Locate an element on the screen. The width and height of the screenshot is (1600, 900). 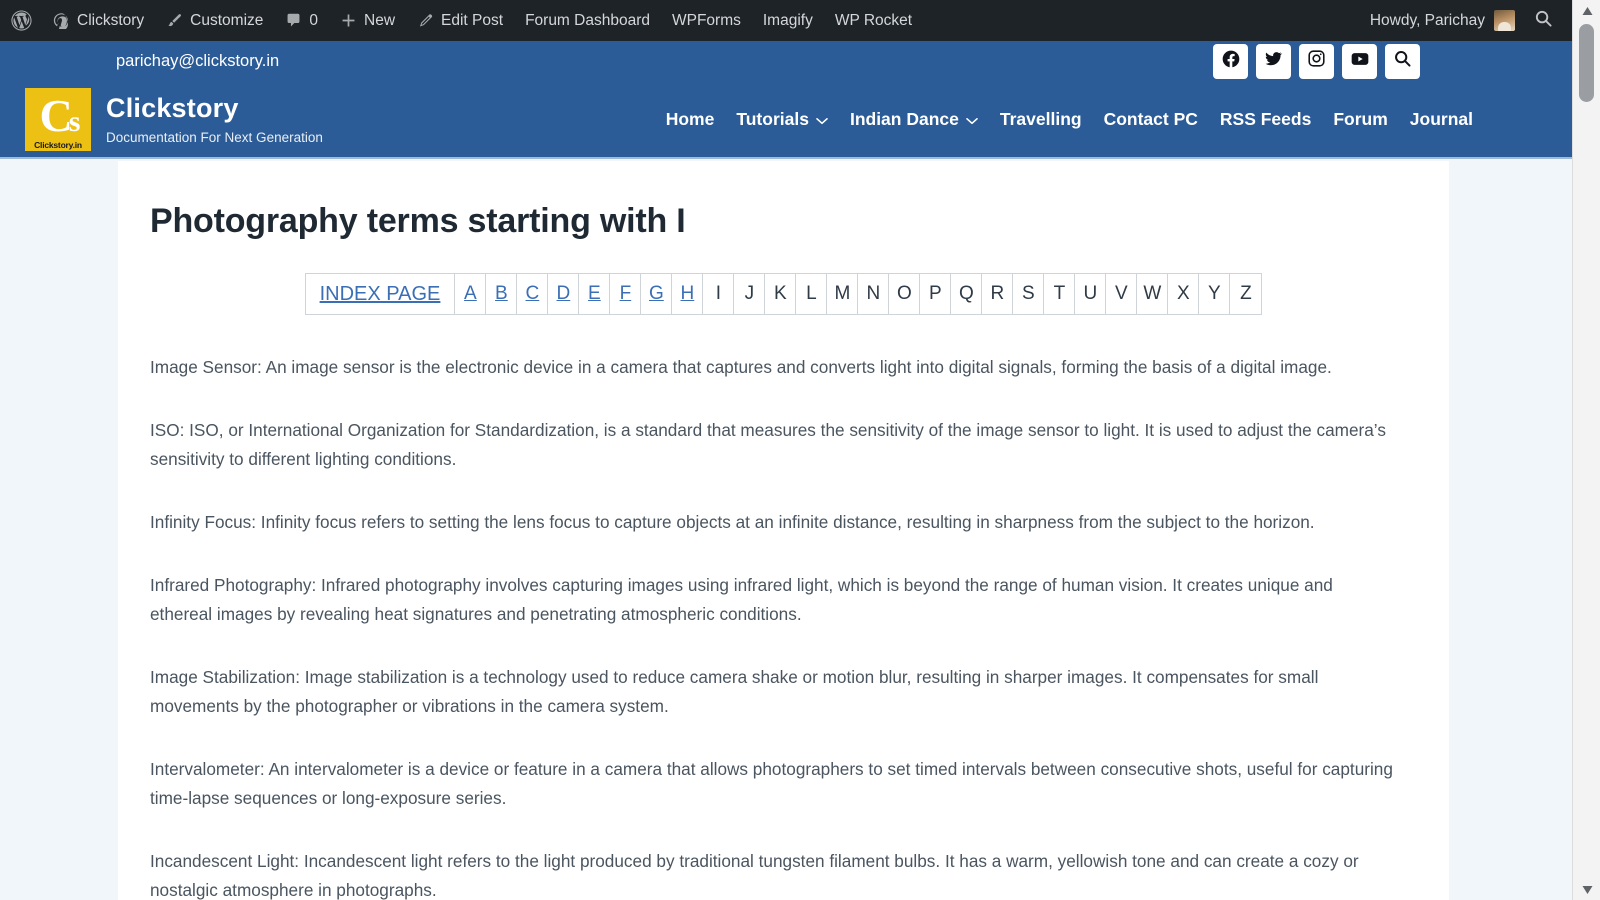
alphabet-index: INDEX PAGE A B C D E F G H I J K L M N O is located at coordinates (783, 294).